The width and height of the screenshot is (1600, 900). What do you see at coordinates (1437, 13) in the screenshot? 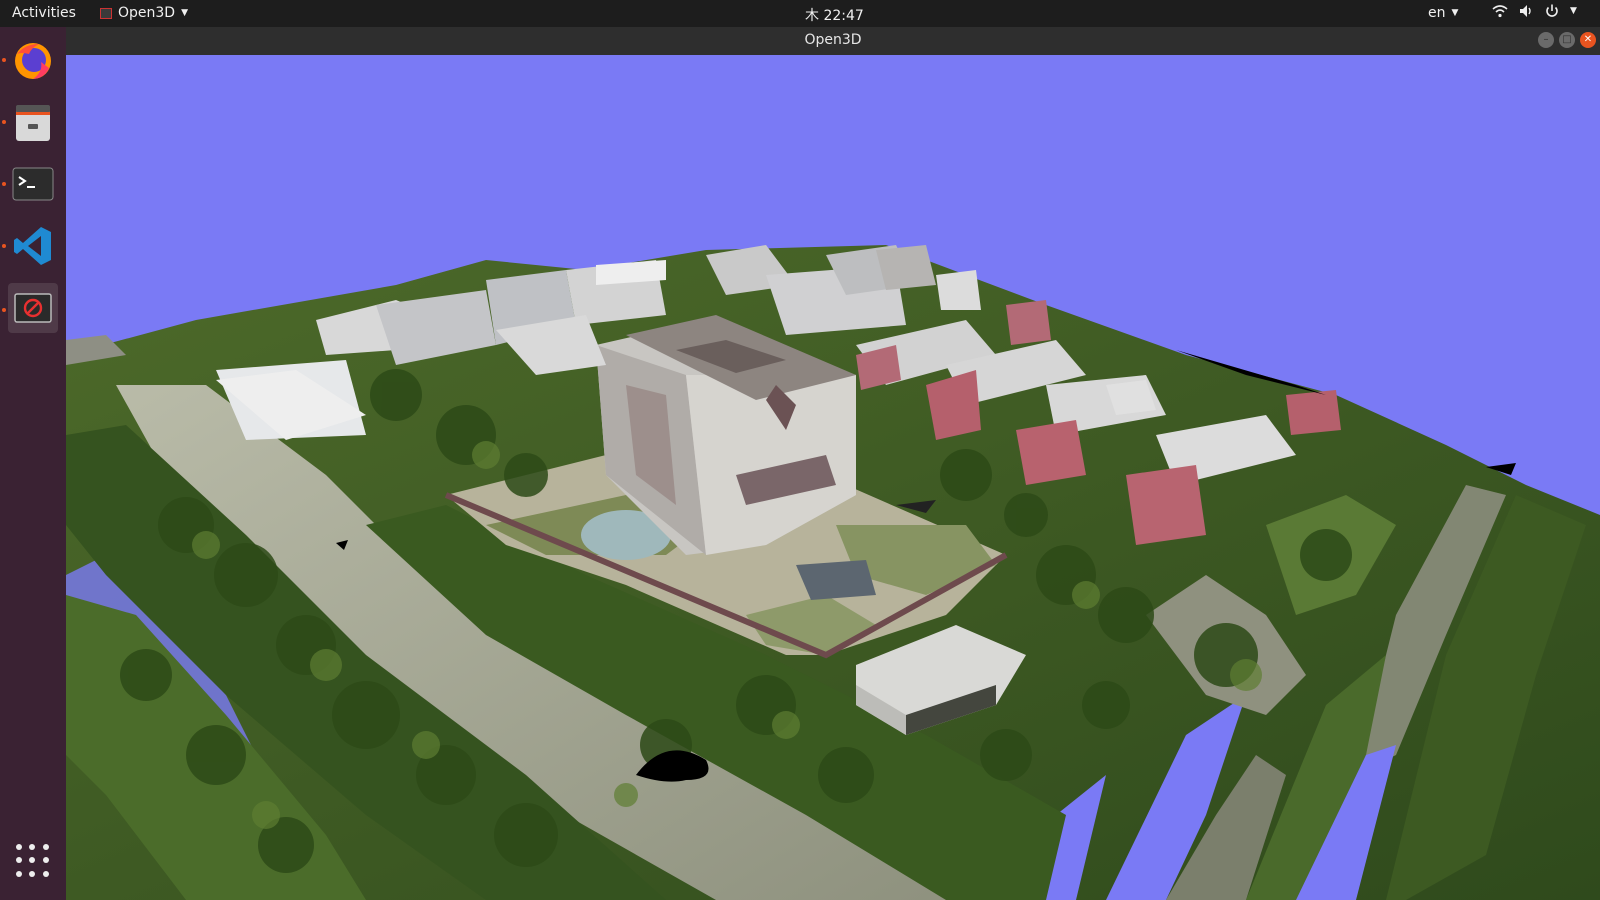
I see `language-label: en` at bounding box center [1437, 13].